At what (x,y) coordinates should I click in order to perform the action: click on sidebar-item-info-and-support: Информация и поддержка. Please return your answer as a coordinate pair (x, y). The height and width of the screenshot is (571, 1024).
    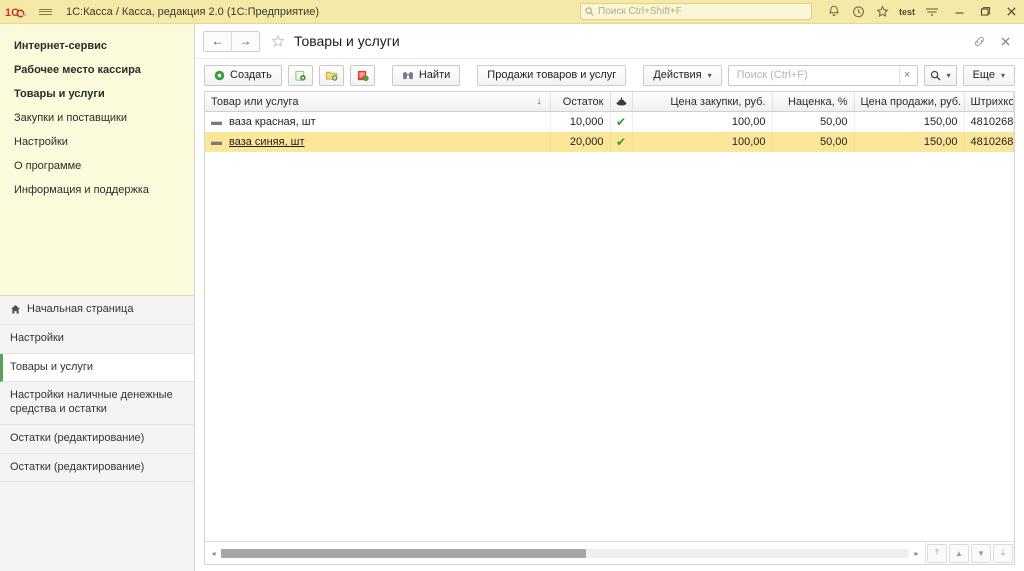
    Looking at the image, I should click on (97, 190).